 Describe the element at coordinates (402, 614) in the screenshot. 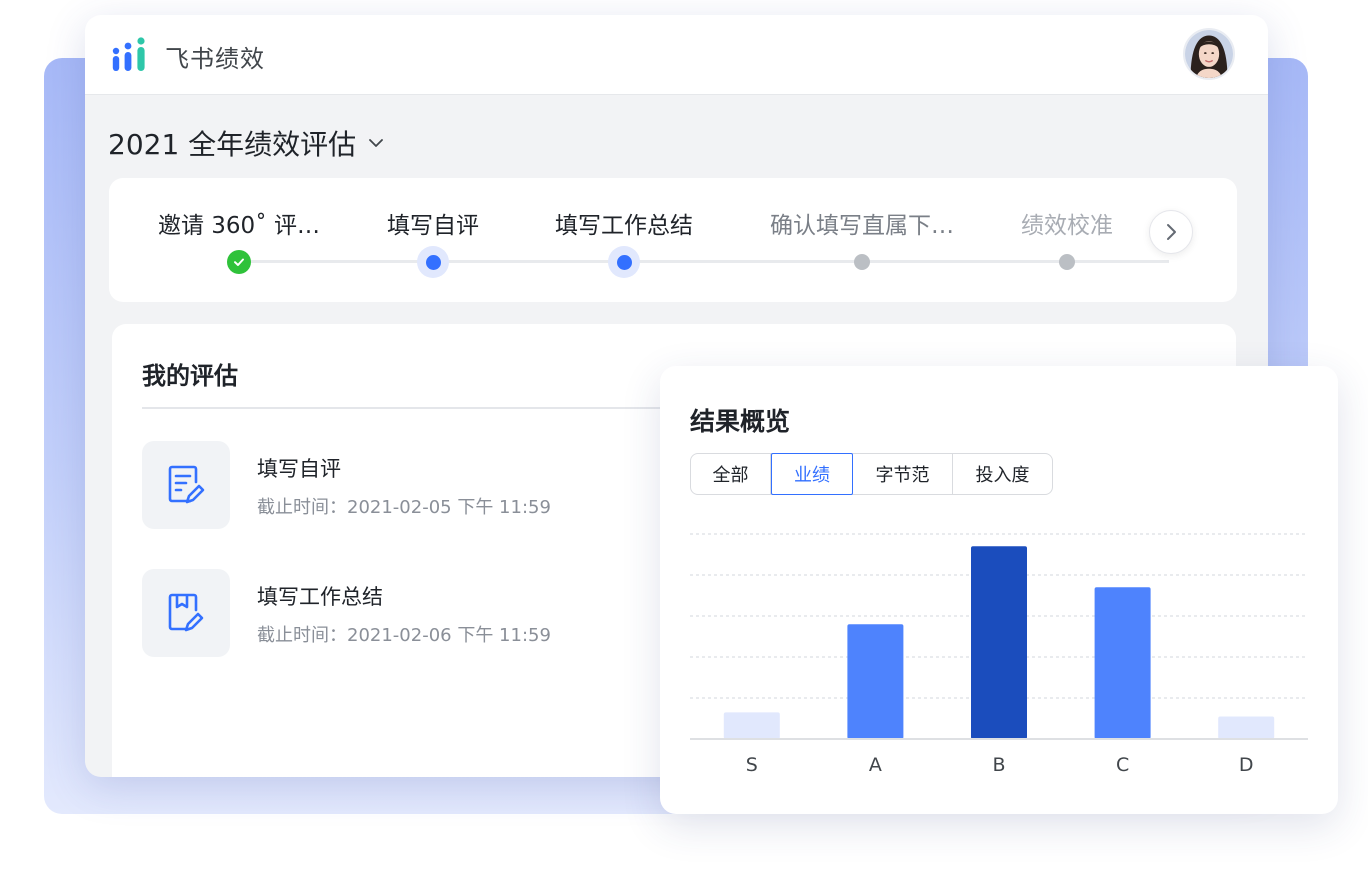

I see `task-item-work-summary: 填写工作总结 截止时间：2021-02-06 下午 11:59` at that location.